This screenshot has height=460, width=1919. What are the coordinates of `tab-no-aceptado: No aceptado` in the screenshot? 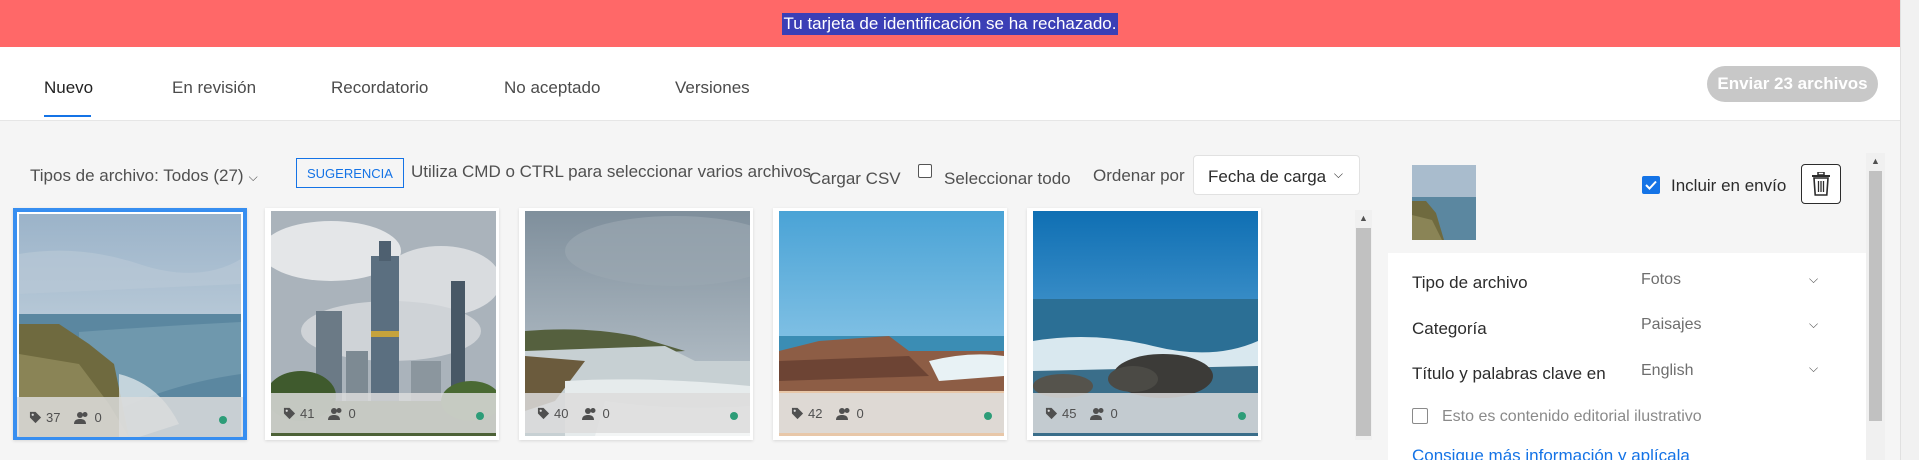 It's located at (552, 88).